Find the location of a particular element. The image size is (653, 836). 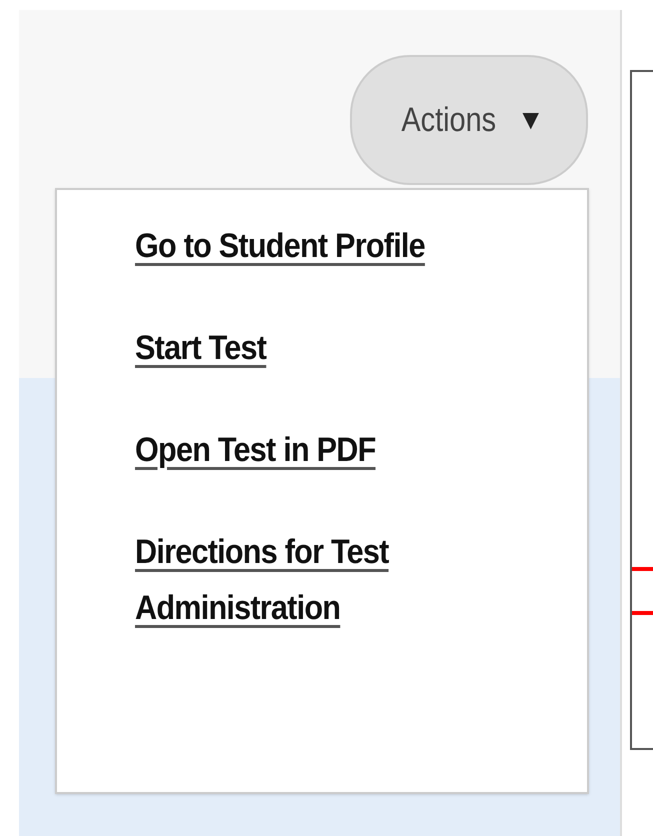

caret-icon: ▼ is located at coordinates (530, 120).